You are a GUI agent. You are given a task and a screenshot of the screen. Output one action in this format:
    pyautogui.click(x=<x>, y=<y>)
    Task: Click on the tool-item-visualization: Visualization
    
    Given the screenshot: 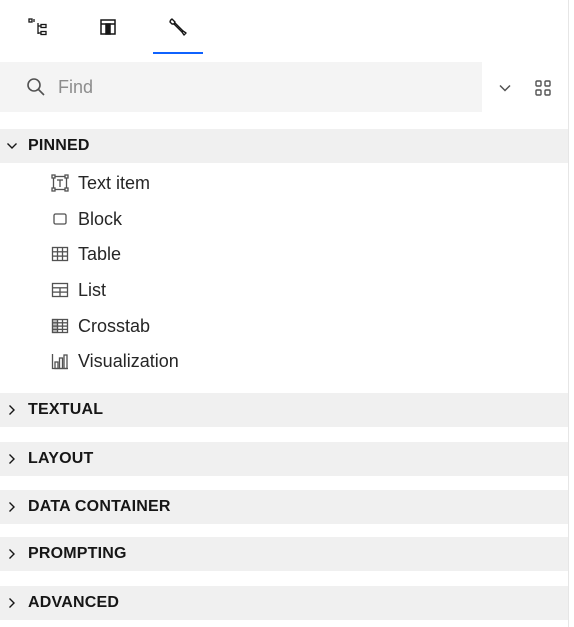 What is the action you would take?
    pyautogui.click(x=114, y=361)
    